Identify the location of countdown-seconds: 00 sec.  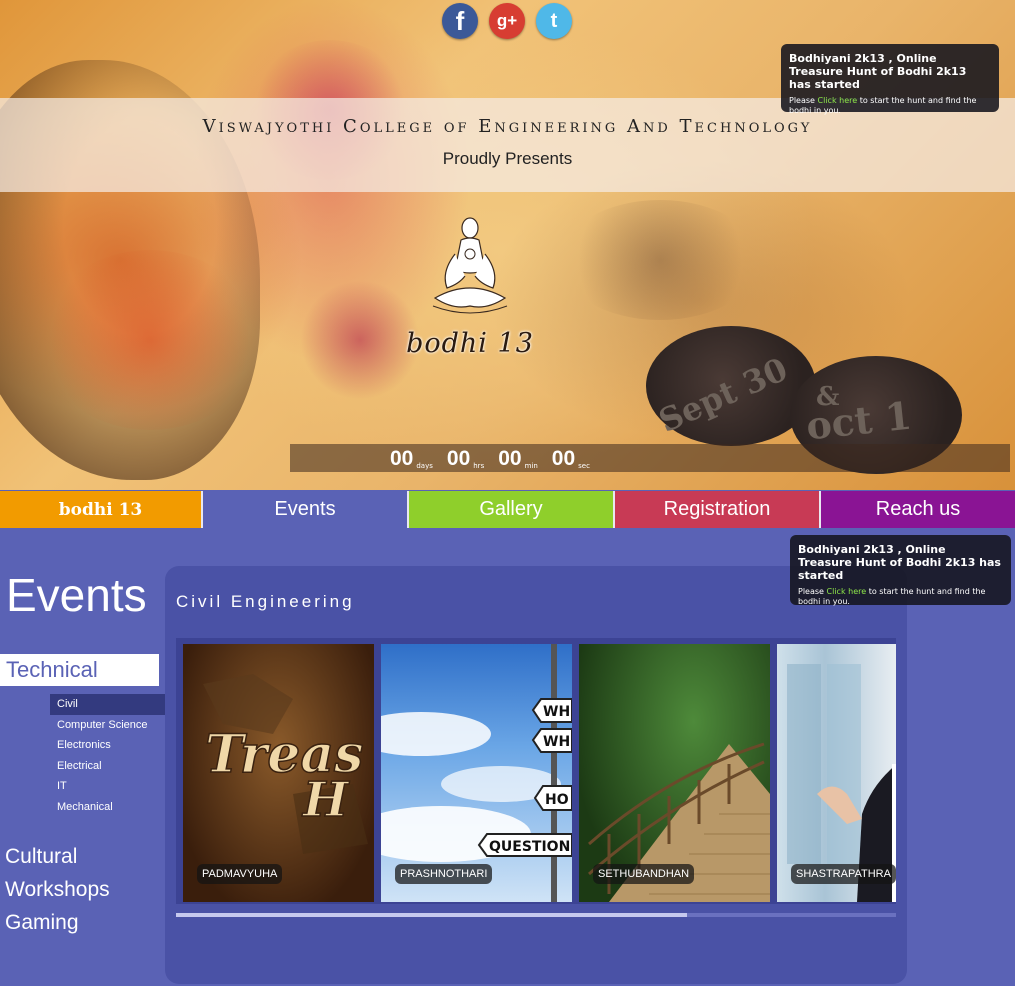
(571, 459).